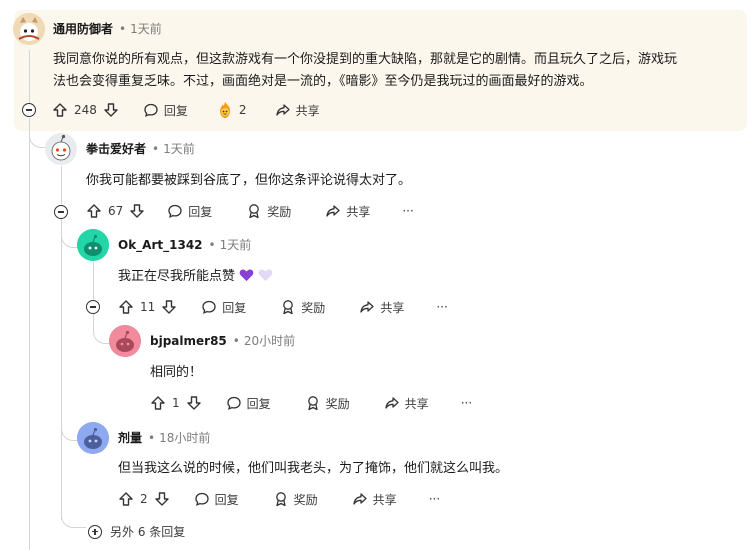  What do you see at coordinates (93, 281) in the screenshot?
I see `thread-line-level3` at bounding box center [93, 281].